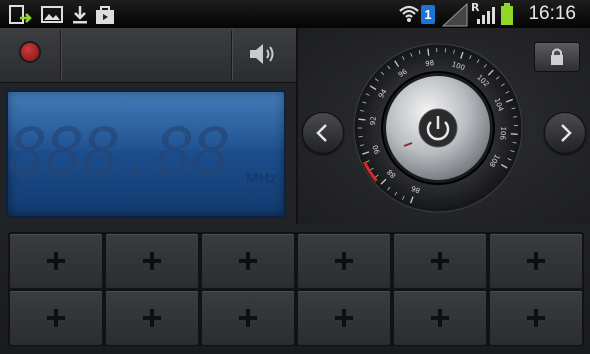 The image size is (590, 354). I want to click on chevron-left-icon, so click(321, 133).